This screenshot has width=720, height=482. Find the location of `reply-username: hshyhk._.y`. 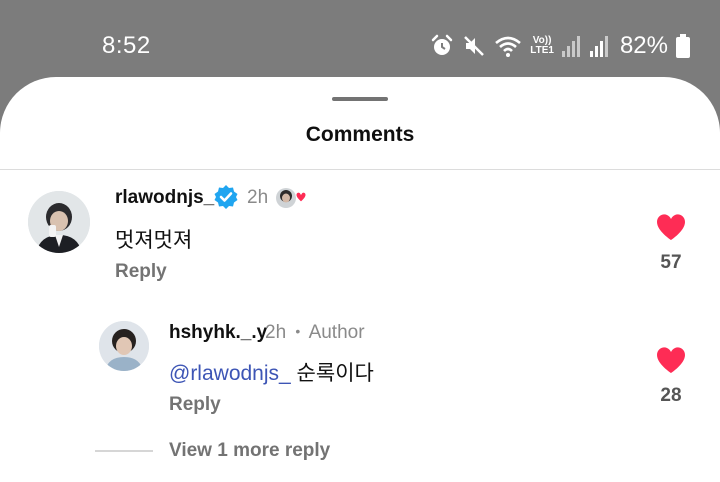

reply-username: hshyhk._.y is located at coordinates (218, 333).